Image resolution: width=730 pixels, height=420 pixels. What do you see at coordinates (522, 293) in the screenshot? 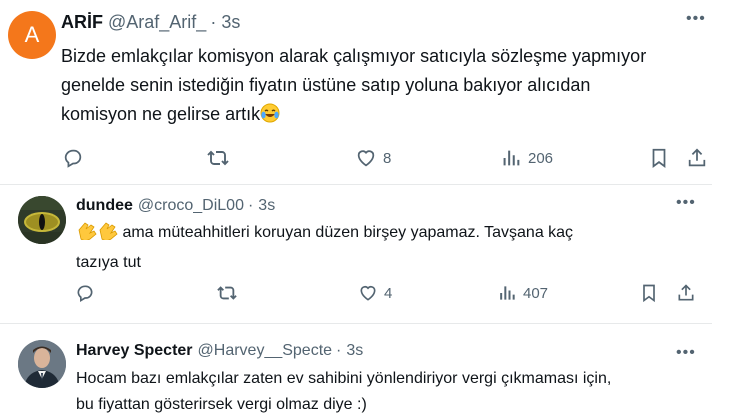
I see `views-button: 407` at bounding box center [522, 293].